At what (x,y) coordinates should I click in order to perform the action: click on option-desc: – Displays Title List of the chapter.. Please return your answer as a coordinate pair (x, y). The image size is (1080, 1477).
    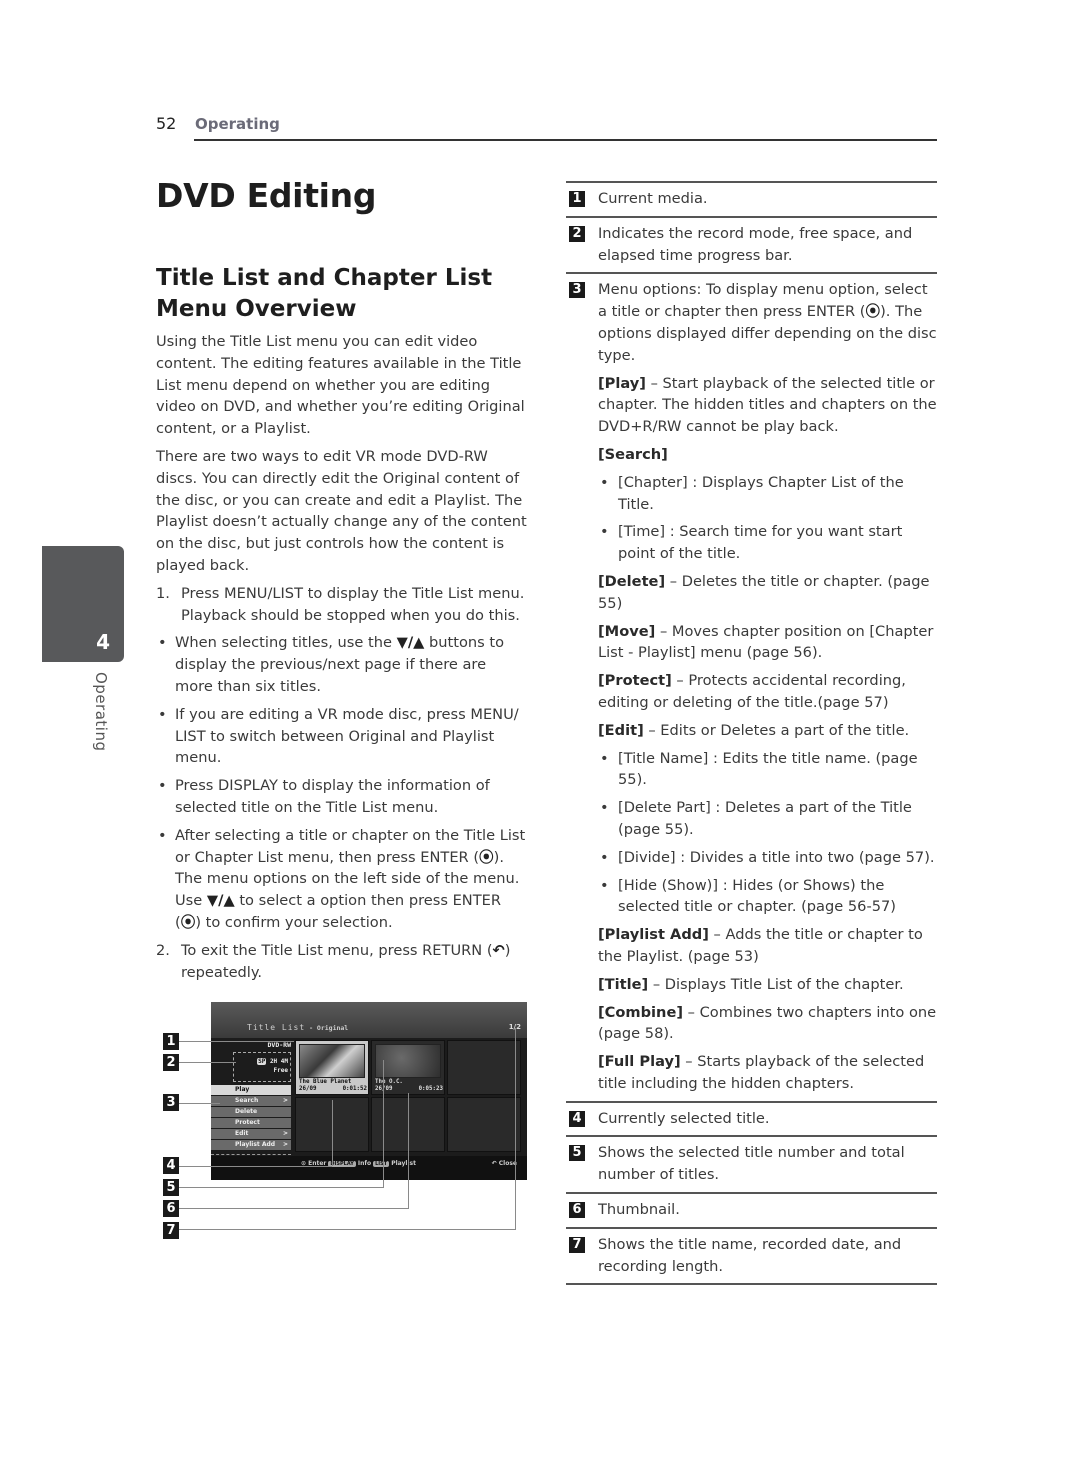
    Looking at the image, I should click on (776, 984).